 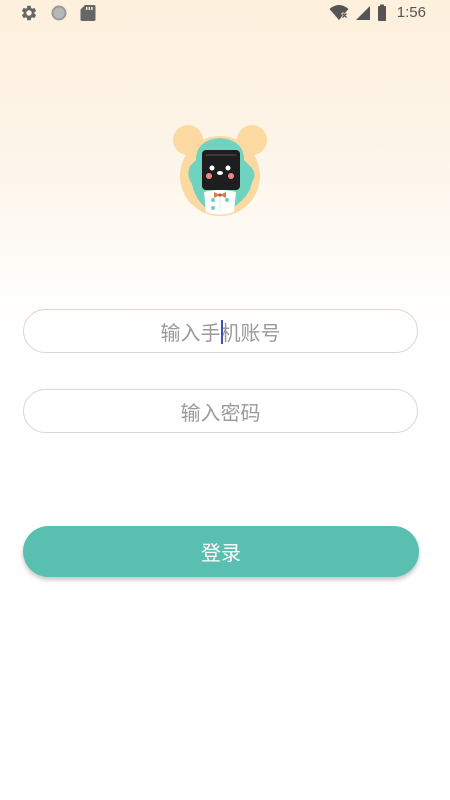 I want to click on password-input: 输入密码, so click(x=220, y=411).